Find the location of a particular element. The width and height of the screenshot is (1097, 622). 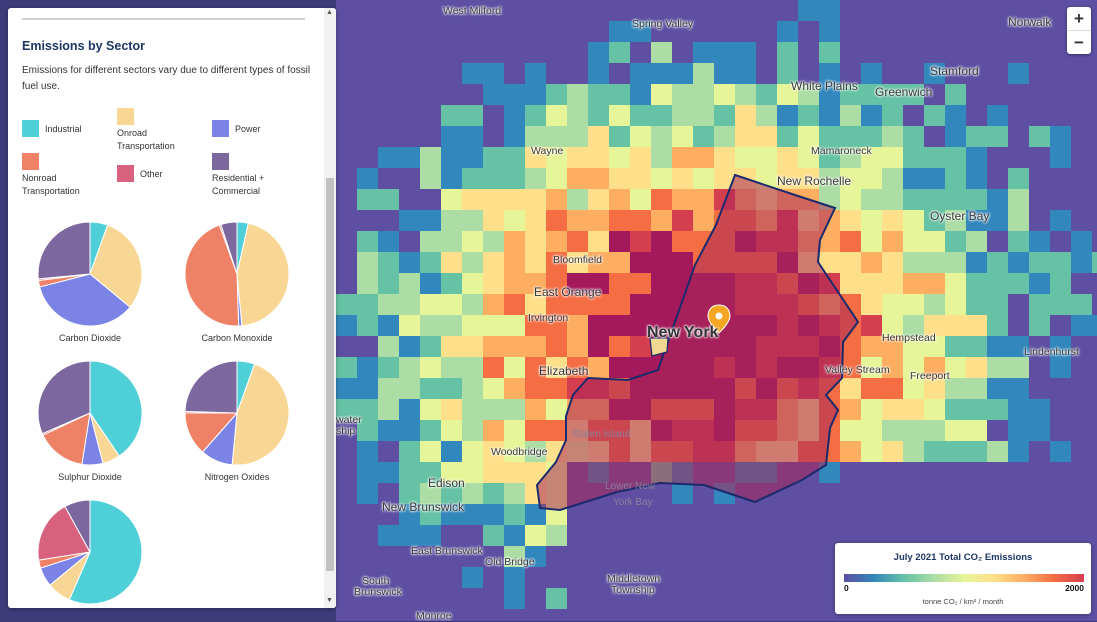

map-label: Monroe is located at coordinates (434, 616).